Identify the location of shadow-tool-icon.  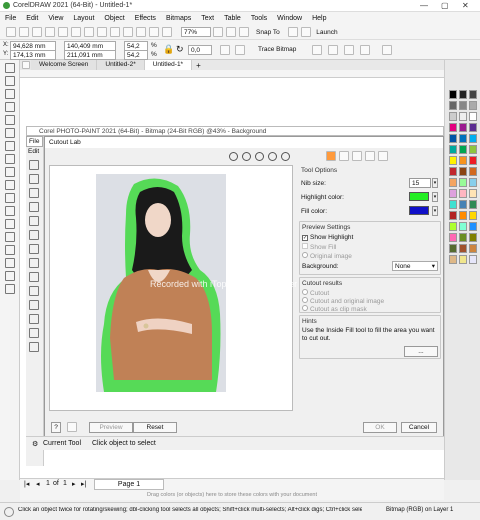
(10, 224).